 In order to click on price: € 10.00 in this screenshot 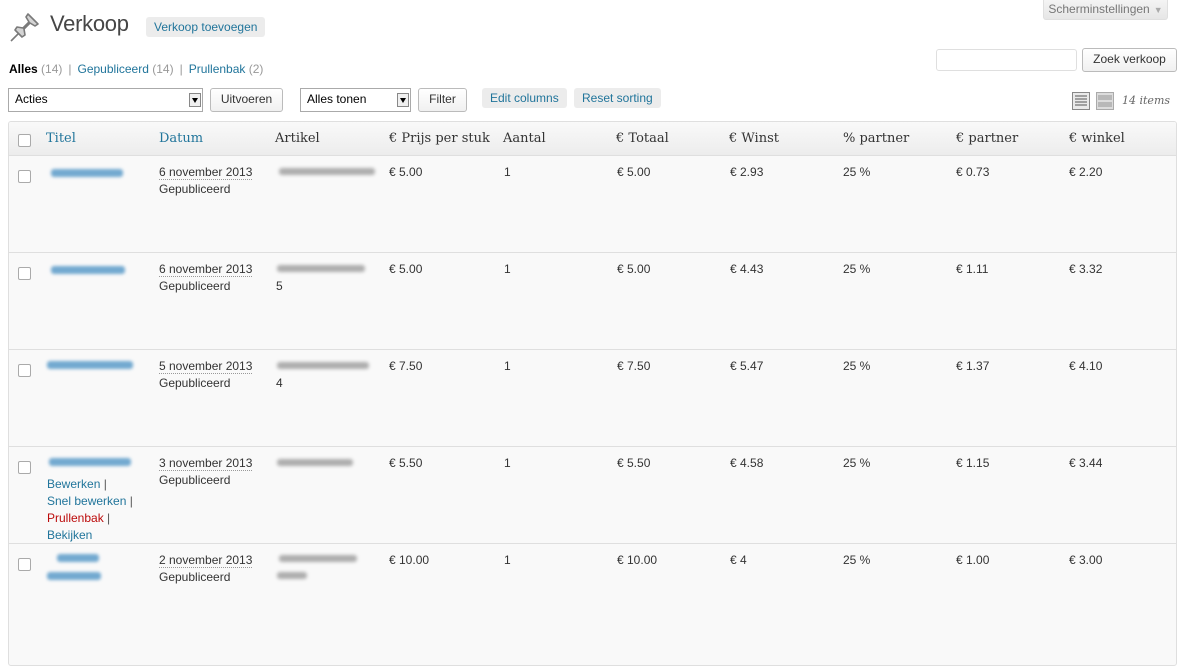, I will do `click(409, 560)`.